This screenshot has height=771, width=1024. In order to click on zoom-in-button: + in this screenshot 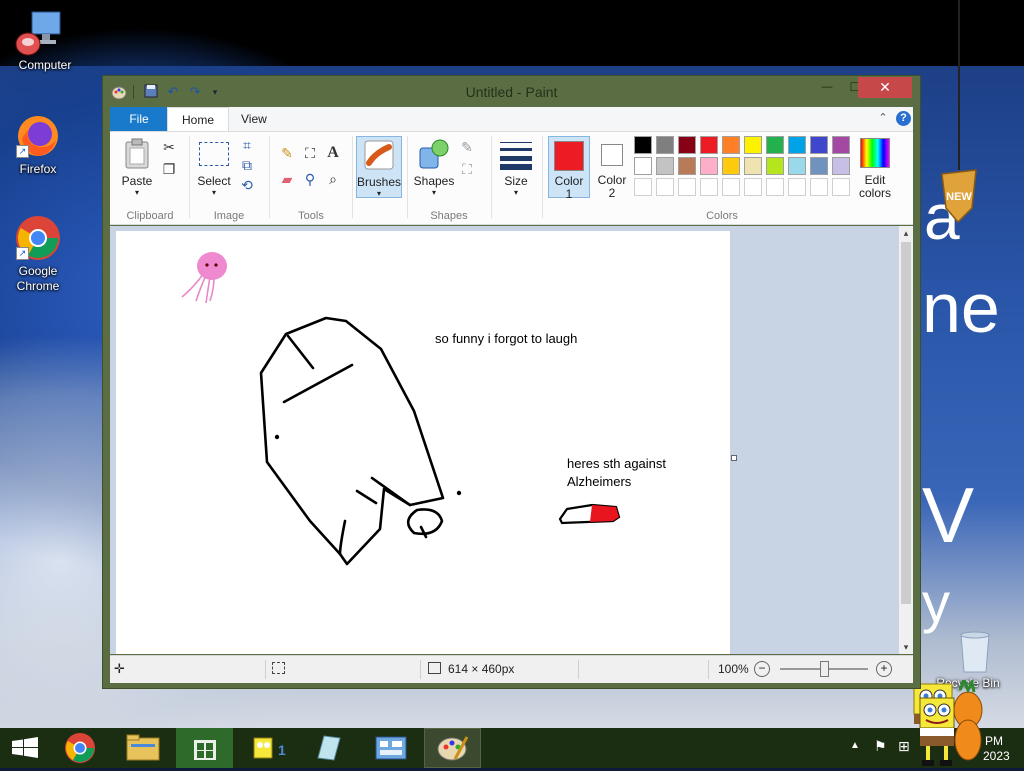, I will do `click(884, 669)`.